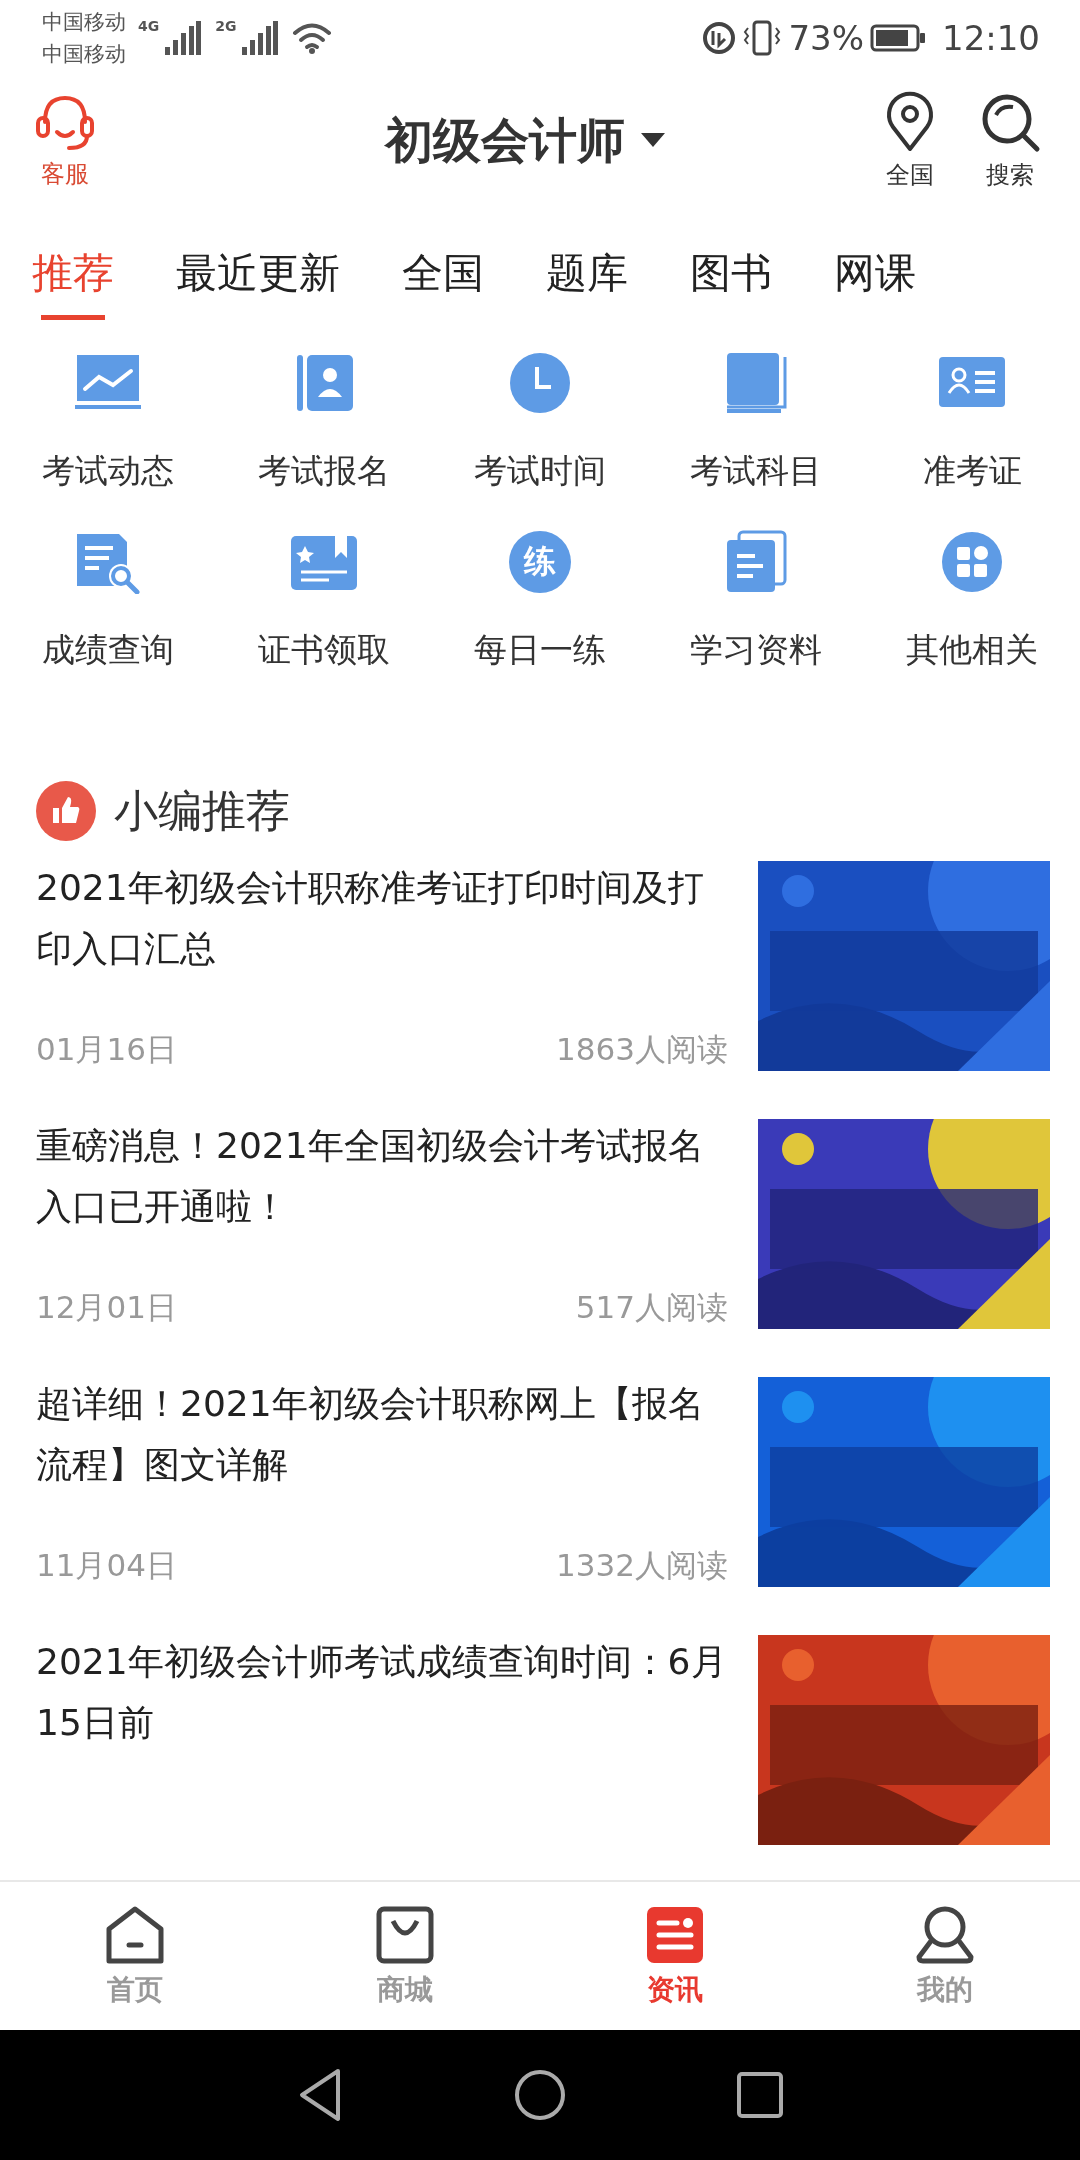  Describe the element at coordinates (540, 422) in the screenshot. I see `shortcut-item: 考试时间` at that location.